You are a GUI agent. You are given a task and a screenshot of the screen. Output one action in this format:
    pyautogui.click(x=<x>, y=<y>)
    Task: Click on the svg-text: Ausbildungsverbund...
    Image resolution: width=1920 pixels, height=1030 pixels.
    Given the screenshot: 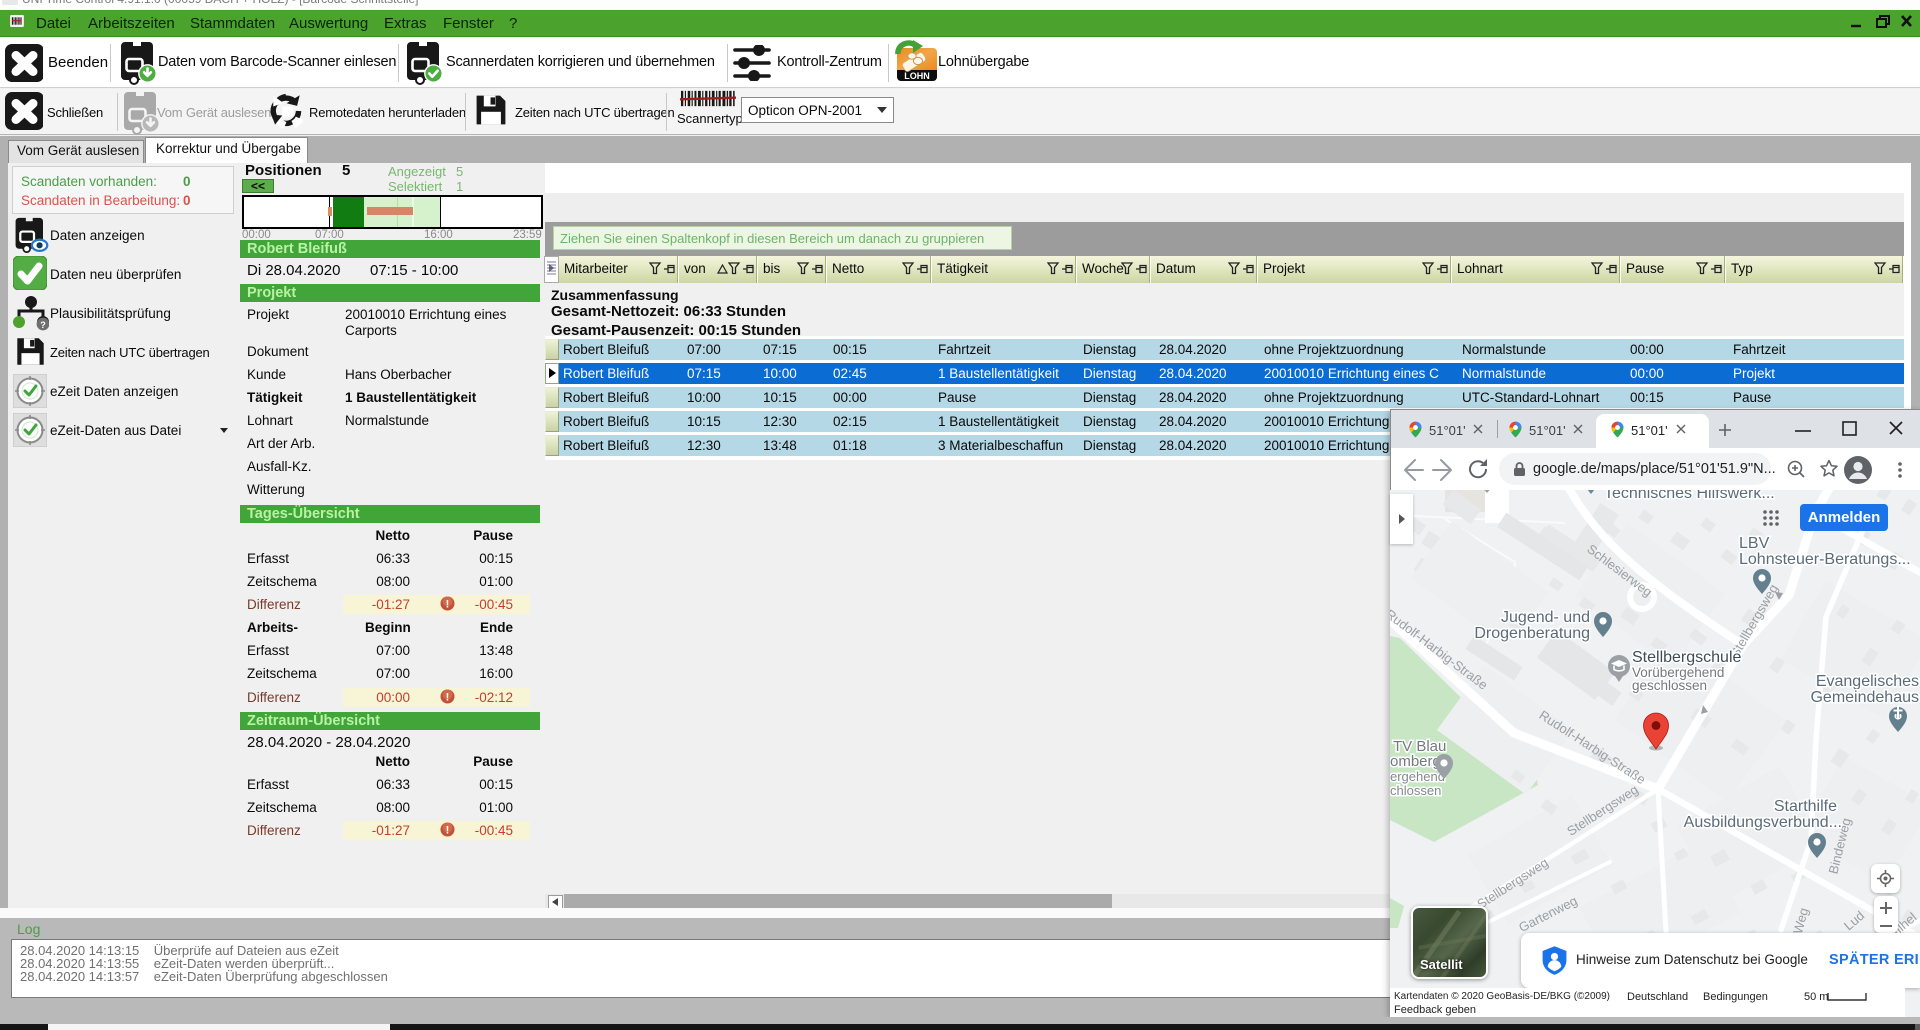 What is the action you would take?
    pyautogui.click(x=1763, y=822)
    